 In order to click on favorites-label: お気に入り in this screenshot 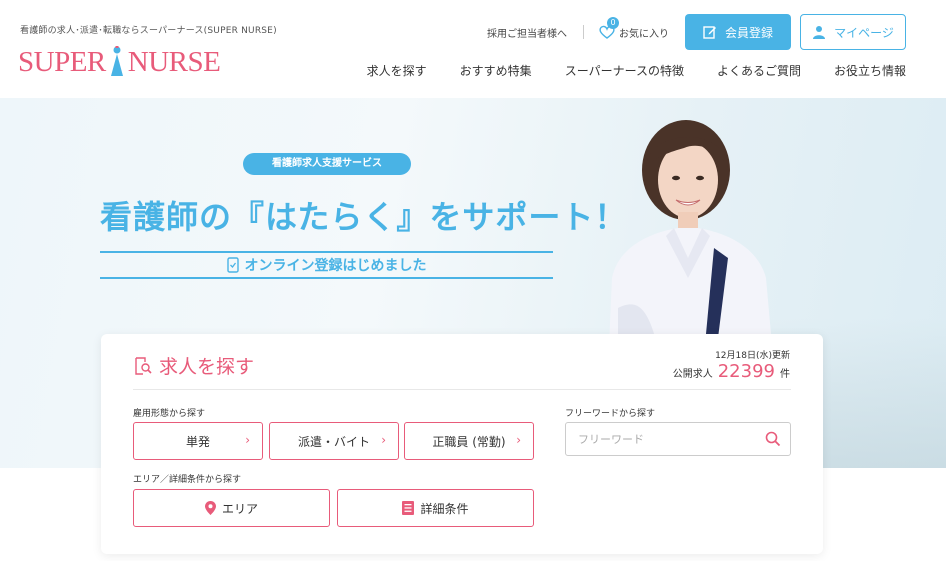, I will do `click(644, 34)`.